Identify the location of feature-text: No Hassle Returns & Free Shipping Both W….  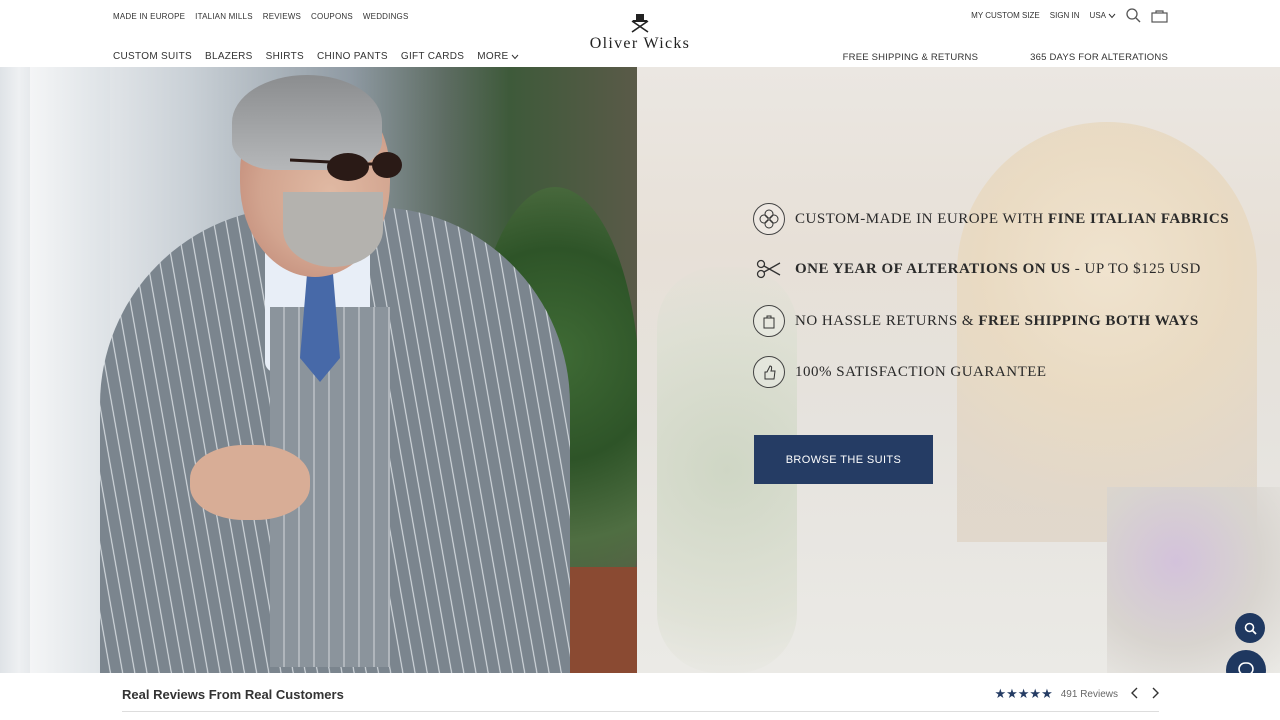
(997, 320).